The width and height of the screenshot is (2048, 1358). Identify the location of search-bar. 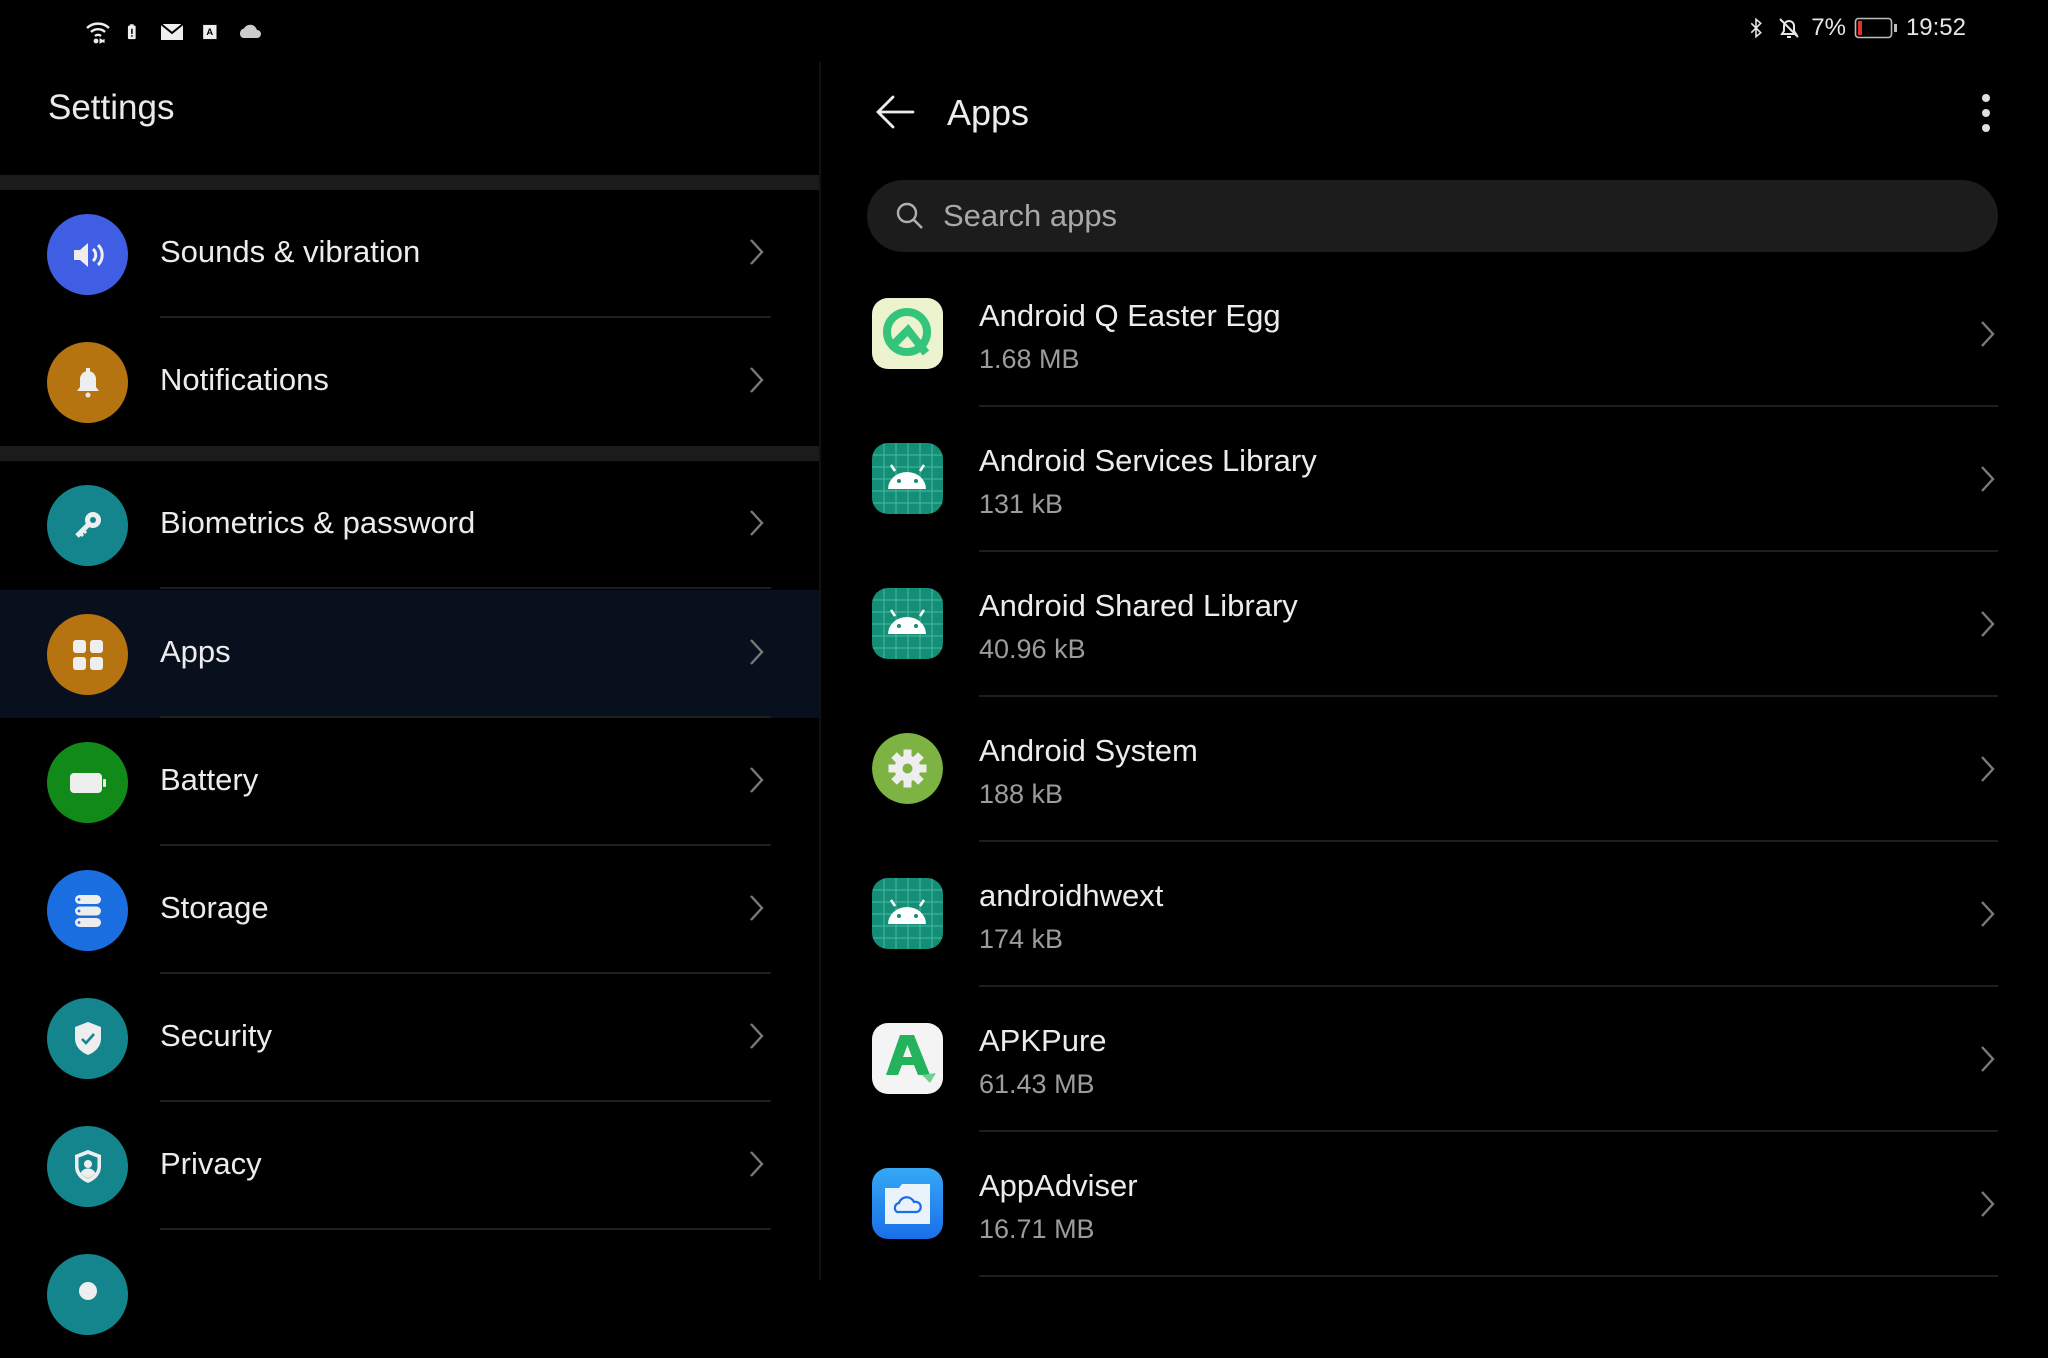
(1432, 216).